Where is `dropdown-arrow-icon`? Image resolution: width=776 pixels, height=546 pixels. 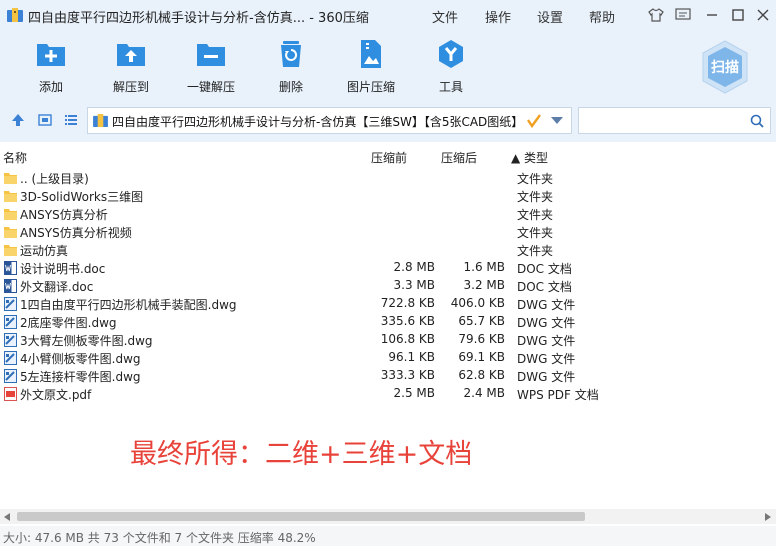
dropdown-arrow-icon is located at coordinates (557, 121).